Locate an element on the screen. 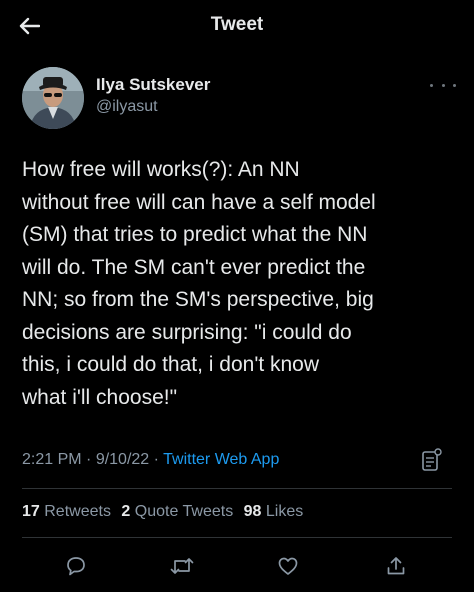 The image size is (474, 592). top-bar: Tweet is located at coordinates (237, 26).